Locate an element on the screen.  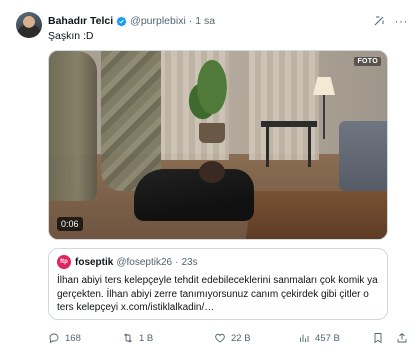
verified-badge-icon is located at coordinates (121, 21).